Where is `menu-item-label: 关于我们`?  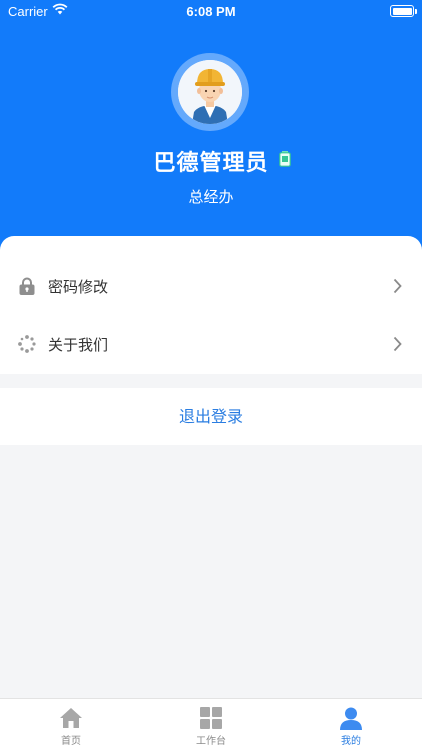 menu-item-label: 关于我们 is located at coordinates (78, 345).